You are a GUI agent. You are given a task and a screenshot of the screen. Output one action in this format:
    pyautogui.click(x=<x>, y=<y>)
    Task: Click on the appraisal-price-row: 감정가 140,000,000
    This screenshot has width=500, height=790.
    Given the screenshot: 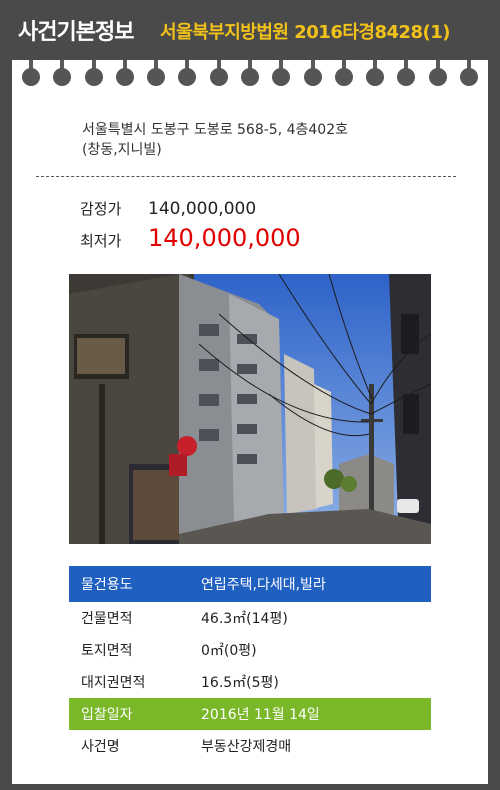 What is the action you would take?
    pyautogui.click(x=168, y=208)
    